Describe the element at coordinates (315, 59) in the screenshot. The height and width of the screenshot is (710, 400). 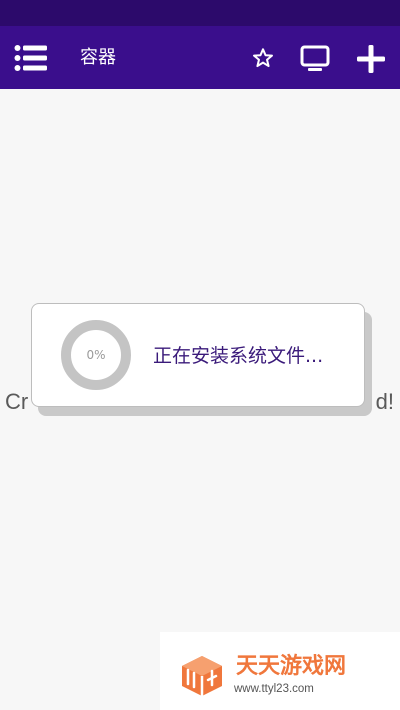
I see `monitor-icon` at that location.